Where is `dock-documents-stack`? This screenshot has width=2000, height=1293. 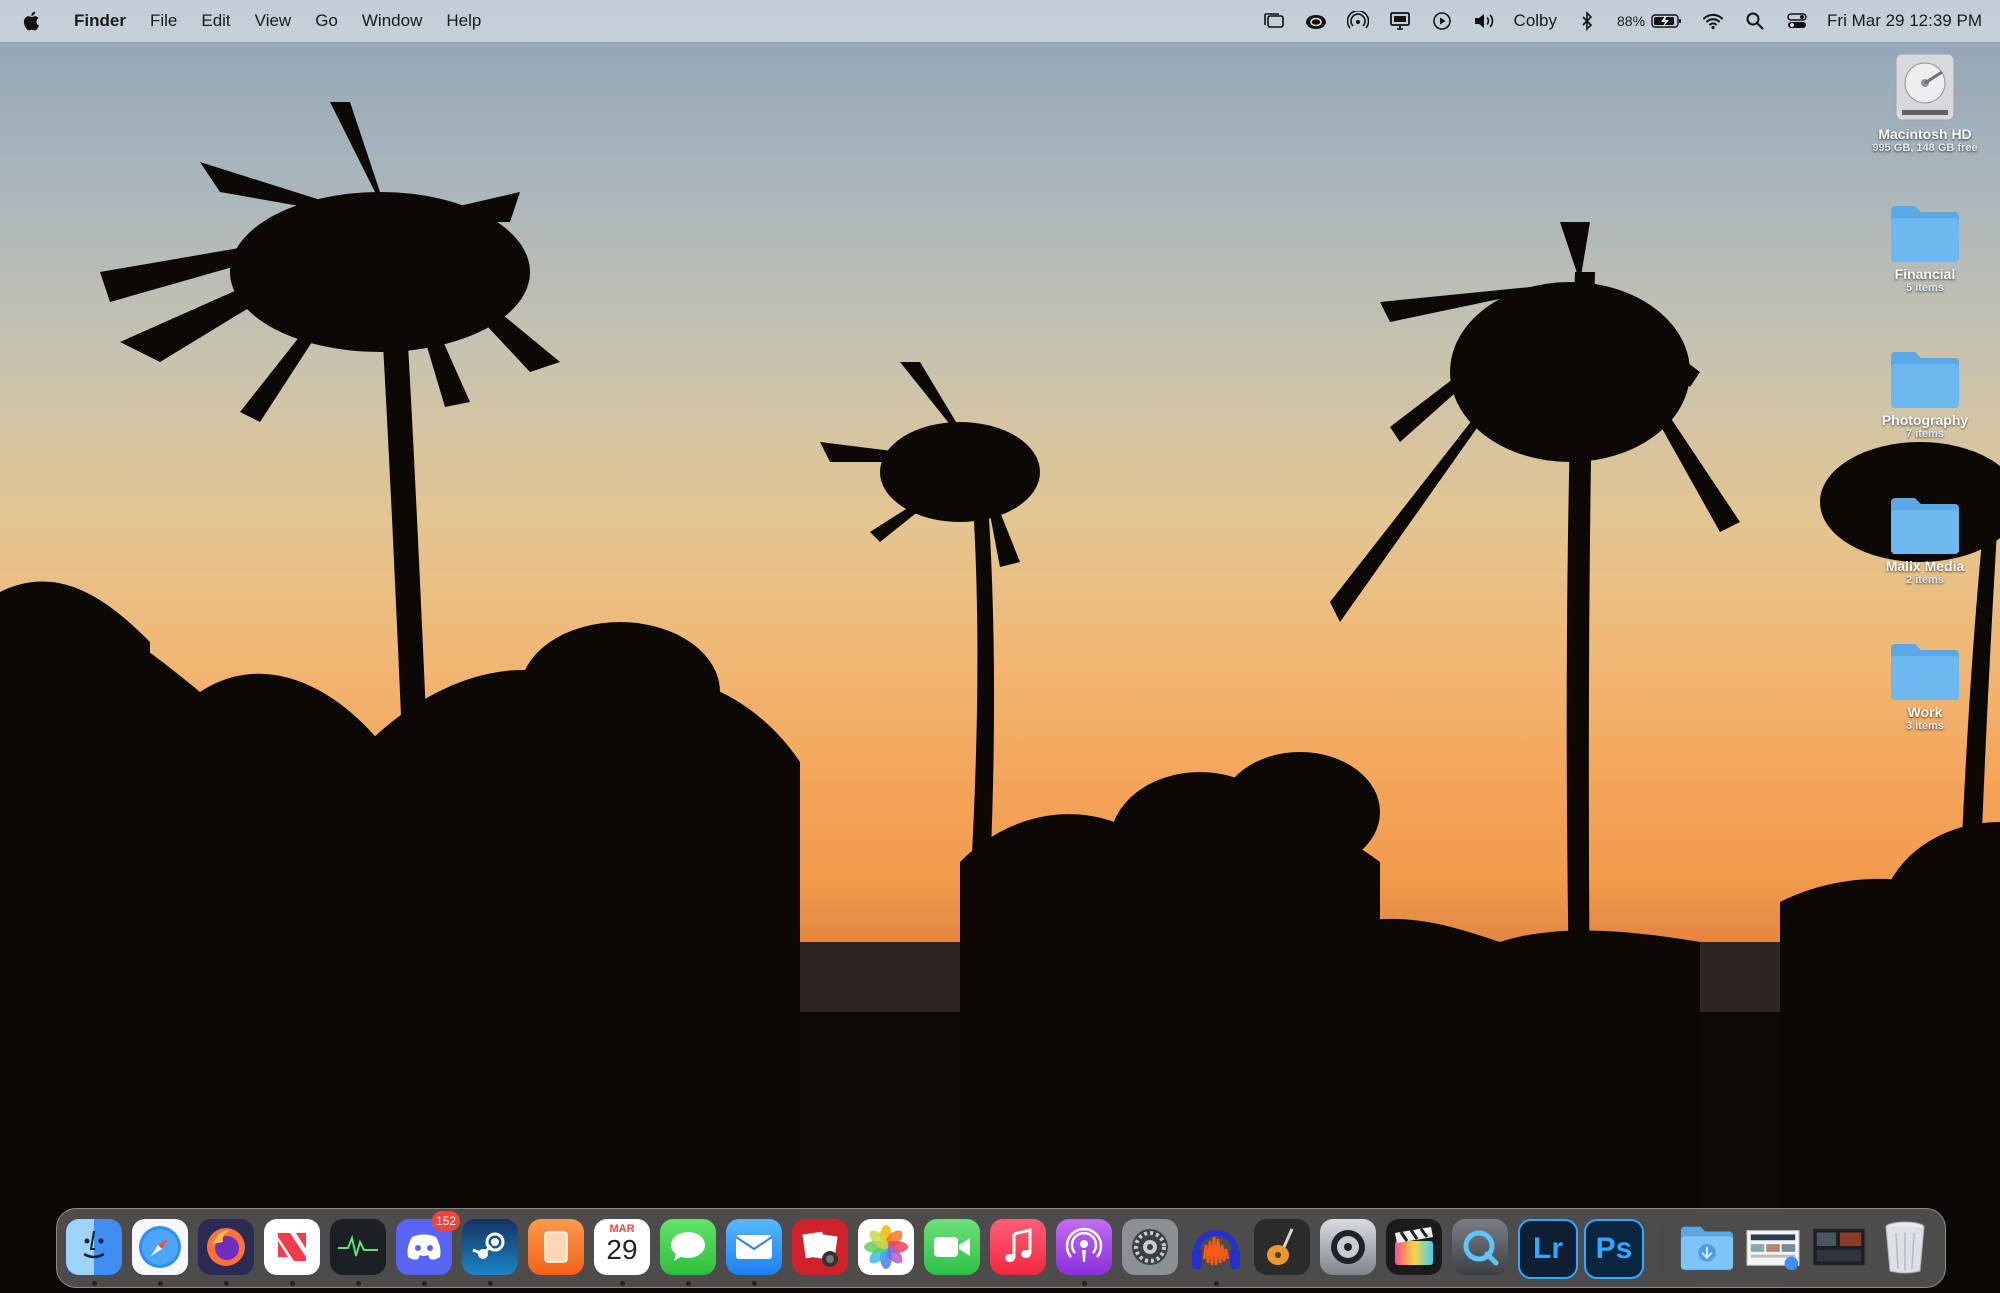 dock-documents-stack is located at coordinates (1773, 1247).